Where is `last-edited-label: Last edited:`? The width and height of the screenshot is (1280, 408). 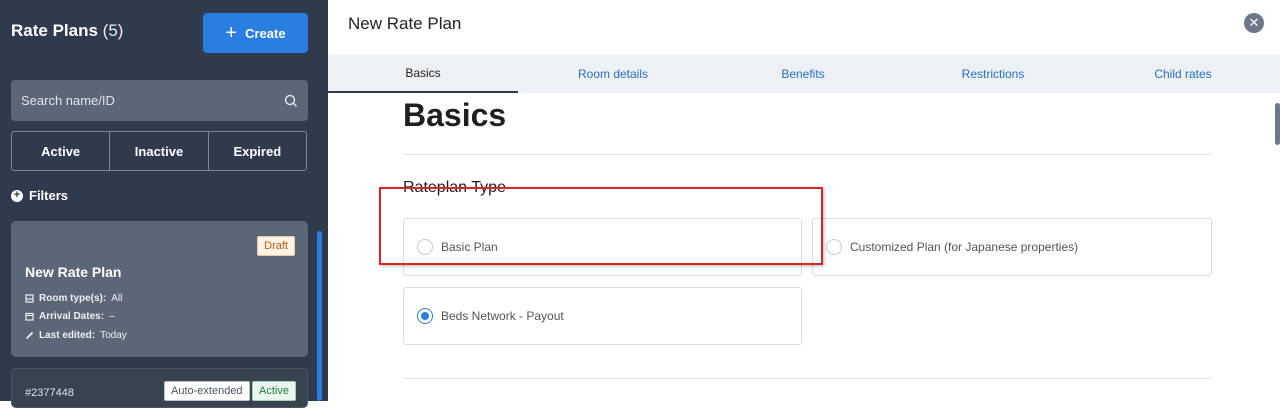
last-edited-label: Last edited: is located at coordinates (67, 335).